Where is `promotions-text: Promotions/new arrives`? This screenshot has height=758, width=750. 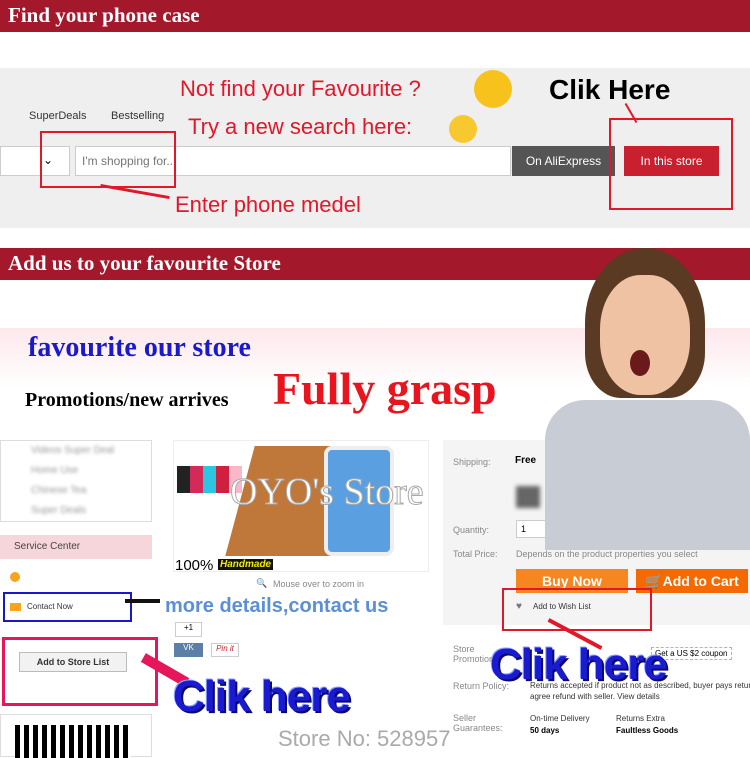
promotions-text: Promotions/new arrives is located at coordinates (127, 400).